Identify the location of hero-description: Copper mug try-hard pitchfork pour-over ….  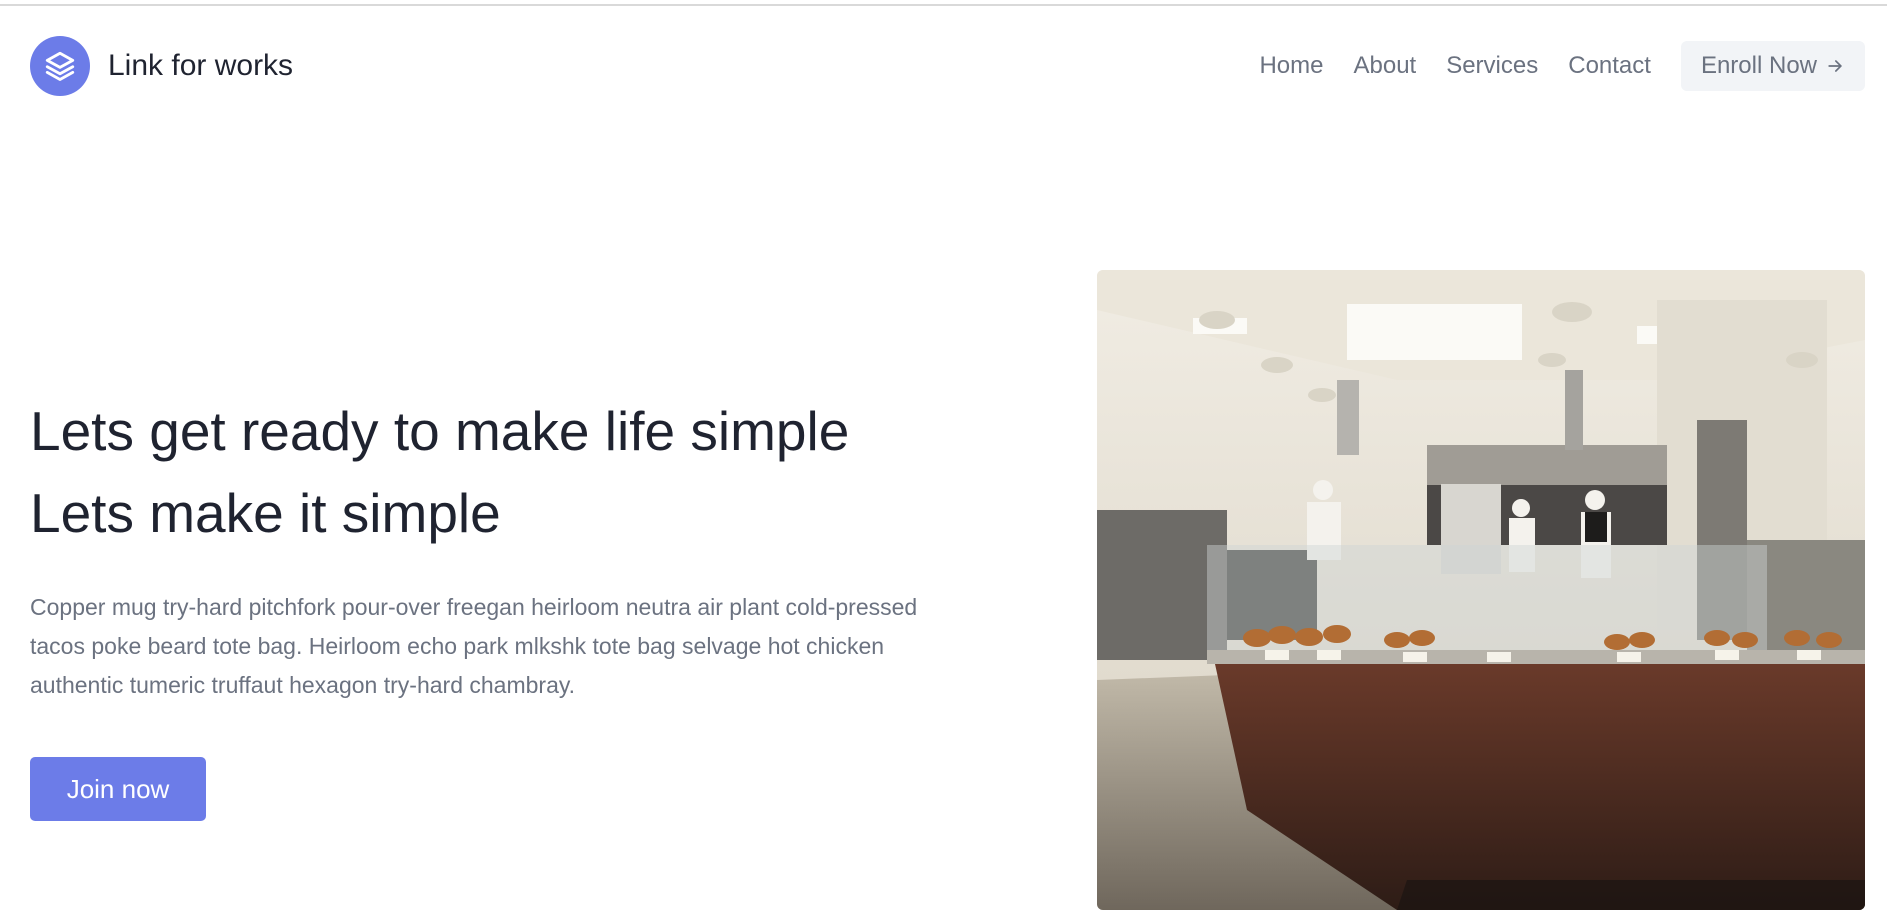
(474, 646).